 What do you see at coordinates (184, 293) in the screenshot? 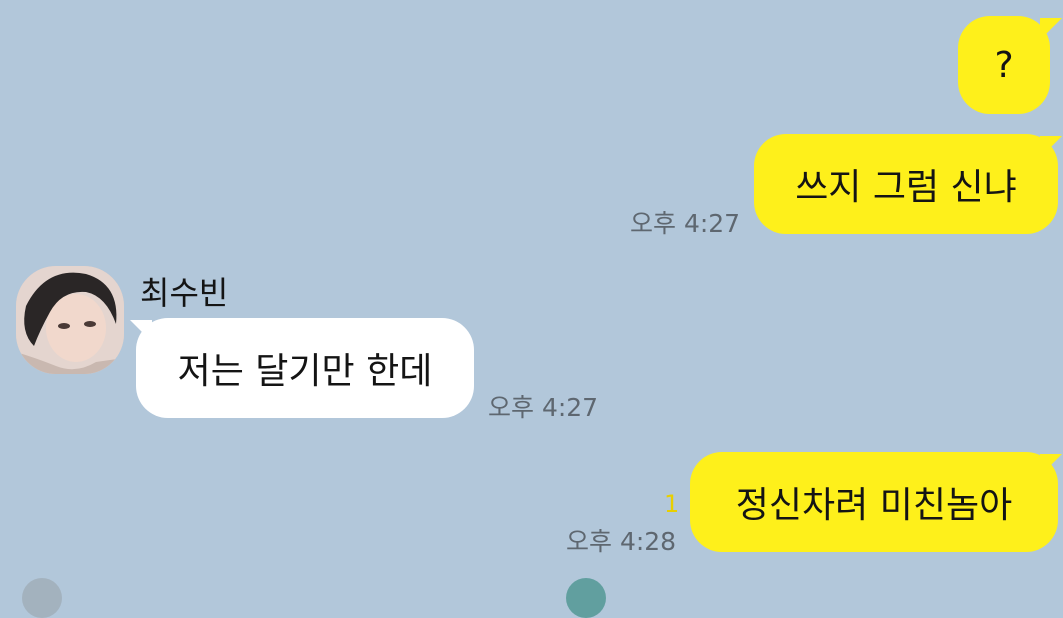
I see `sender-name: 최수빈` at bounding box center [184, 293].